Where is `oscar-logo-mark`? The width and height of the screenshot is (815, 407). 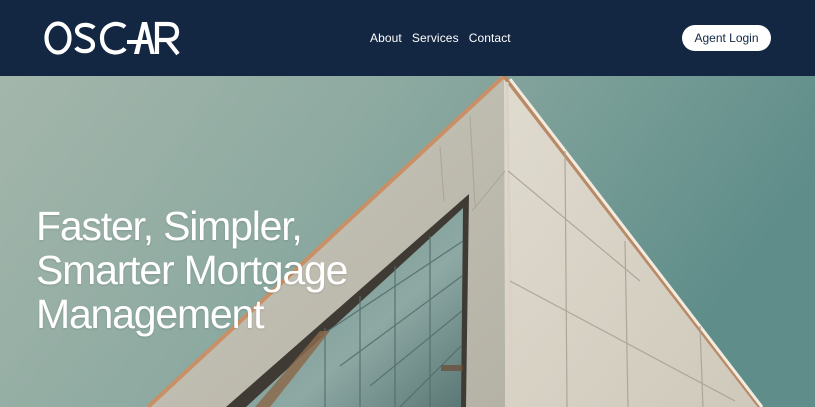 oscar-logo-mark is located at coordinates (112, 38).